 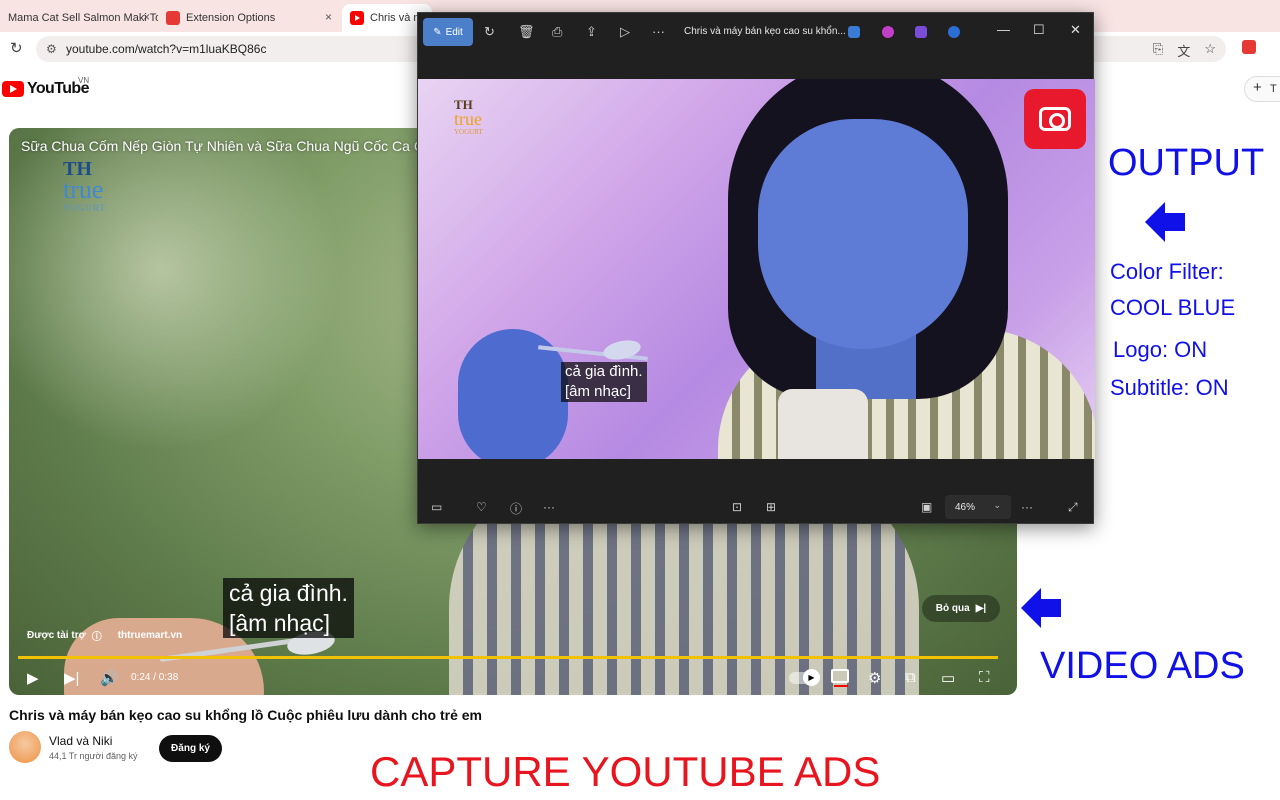 I want to click on zoom-dropdown: 46% ⌄, so click(x=978, y=507).